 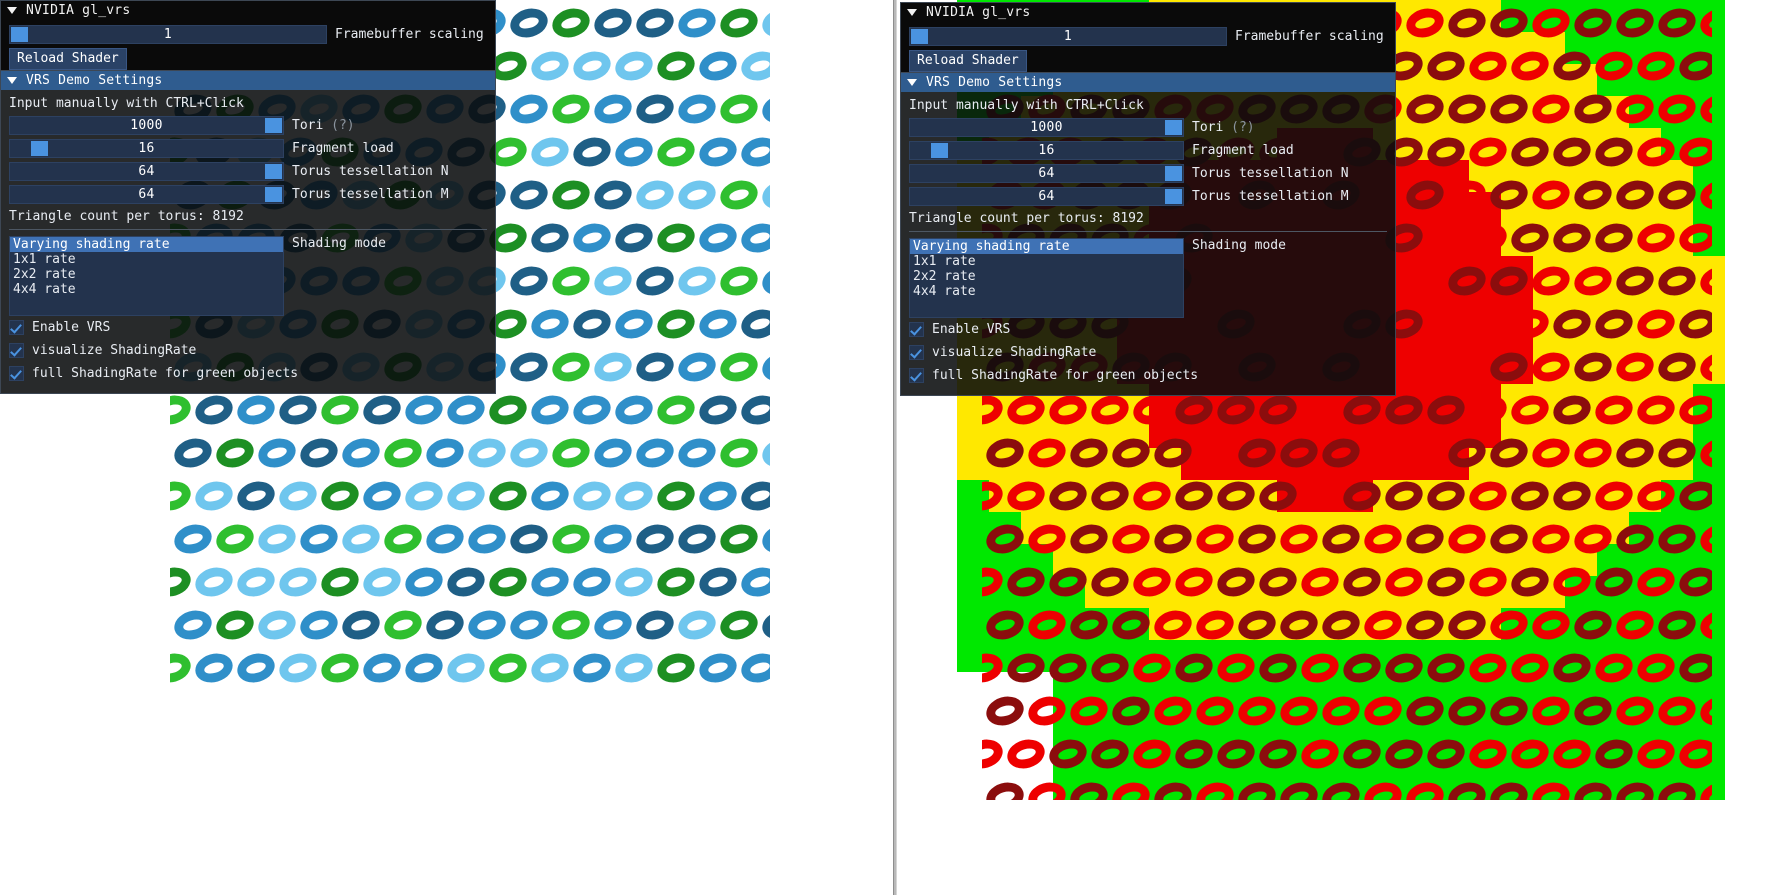 I want to click on fragment-load-value: 16, so click(x=146, y=148).